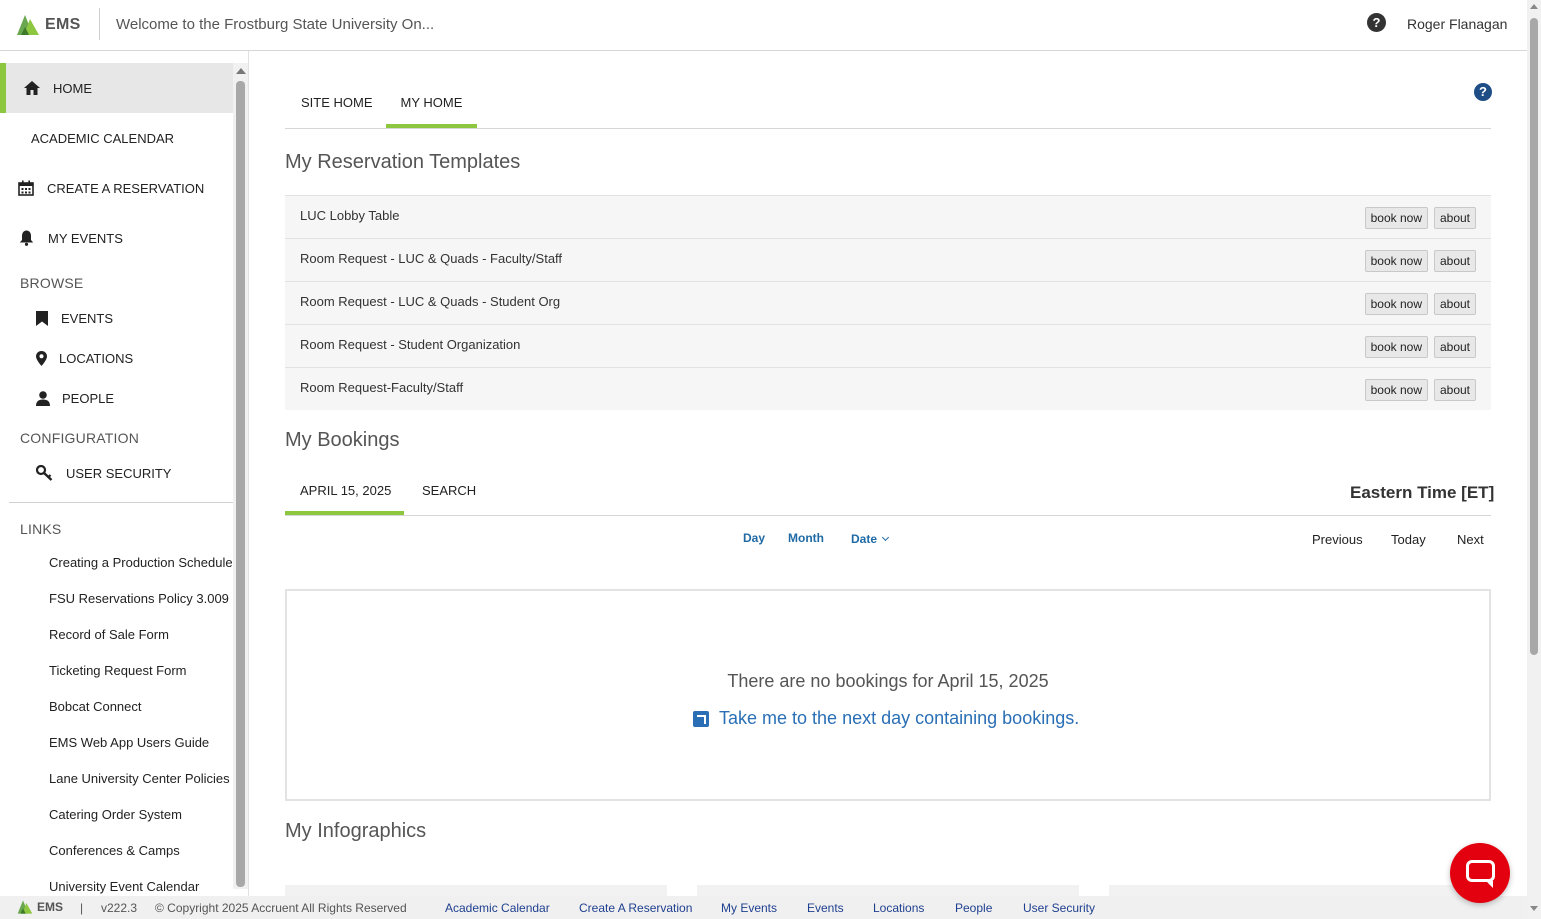 Image resolution: width=1541 pixels, height=919 pixels. Describe the element at coordinates (52, 283) in the screenshot. I see `browse-heading: BROWSE` at that location.